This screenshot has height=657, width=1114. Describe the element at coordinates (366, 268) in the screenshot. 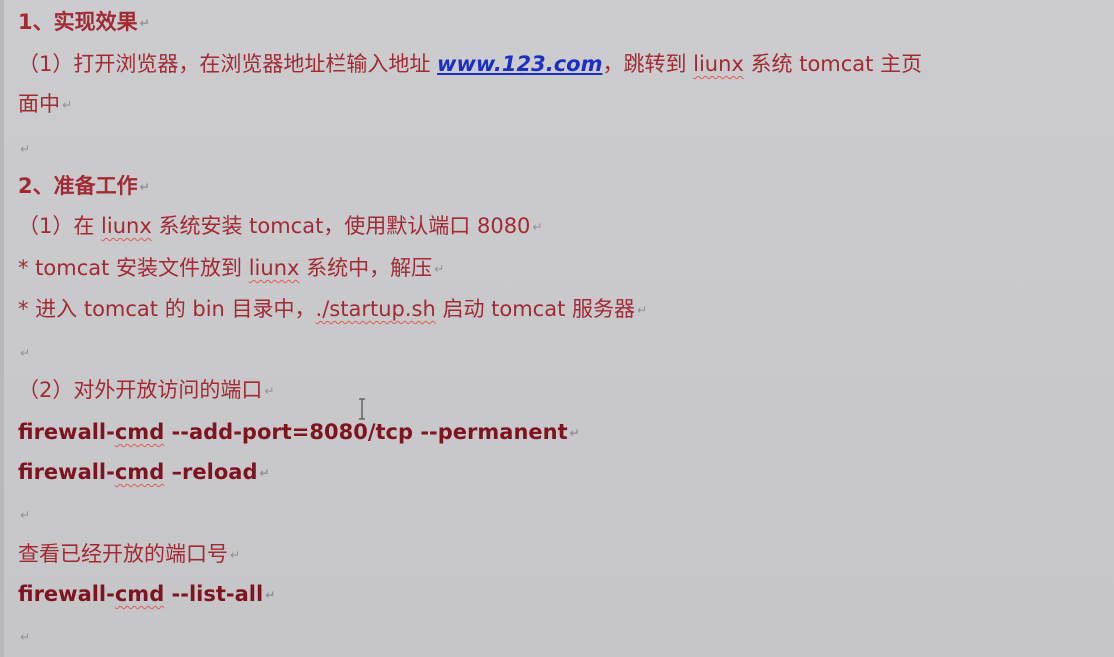

I see `bullet-1-suffix: 系统中，解压` at that location.